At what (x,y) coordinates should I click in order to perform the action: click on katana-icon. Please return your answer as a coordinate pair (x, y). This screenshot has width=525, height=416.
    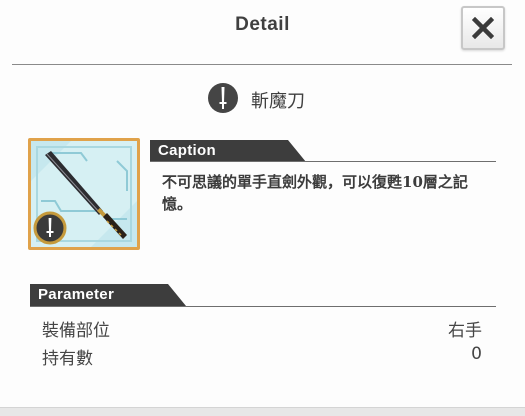
    Looking at the image, I should click on (84, 194).